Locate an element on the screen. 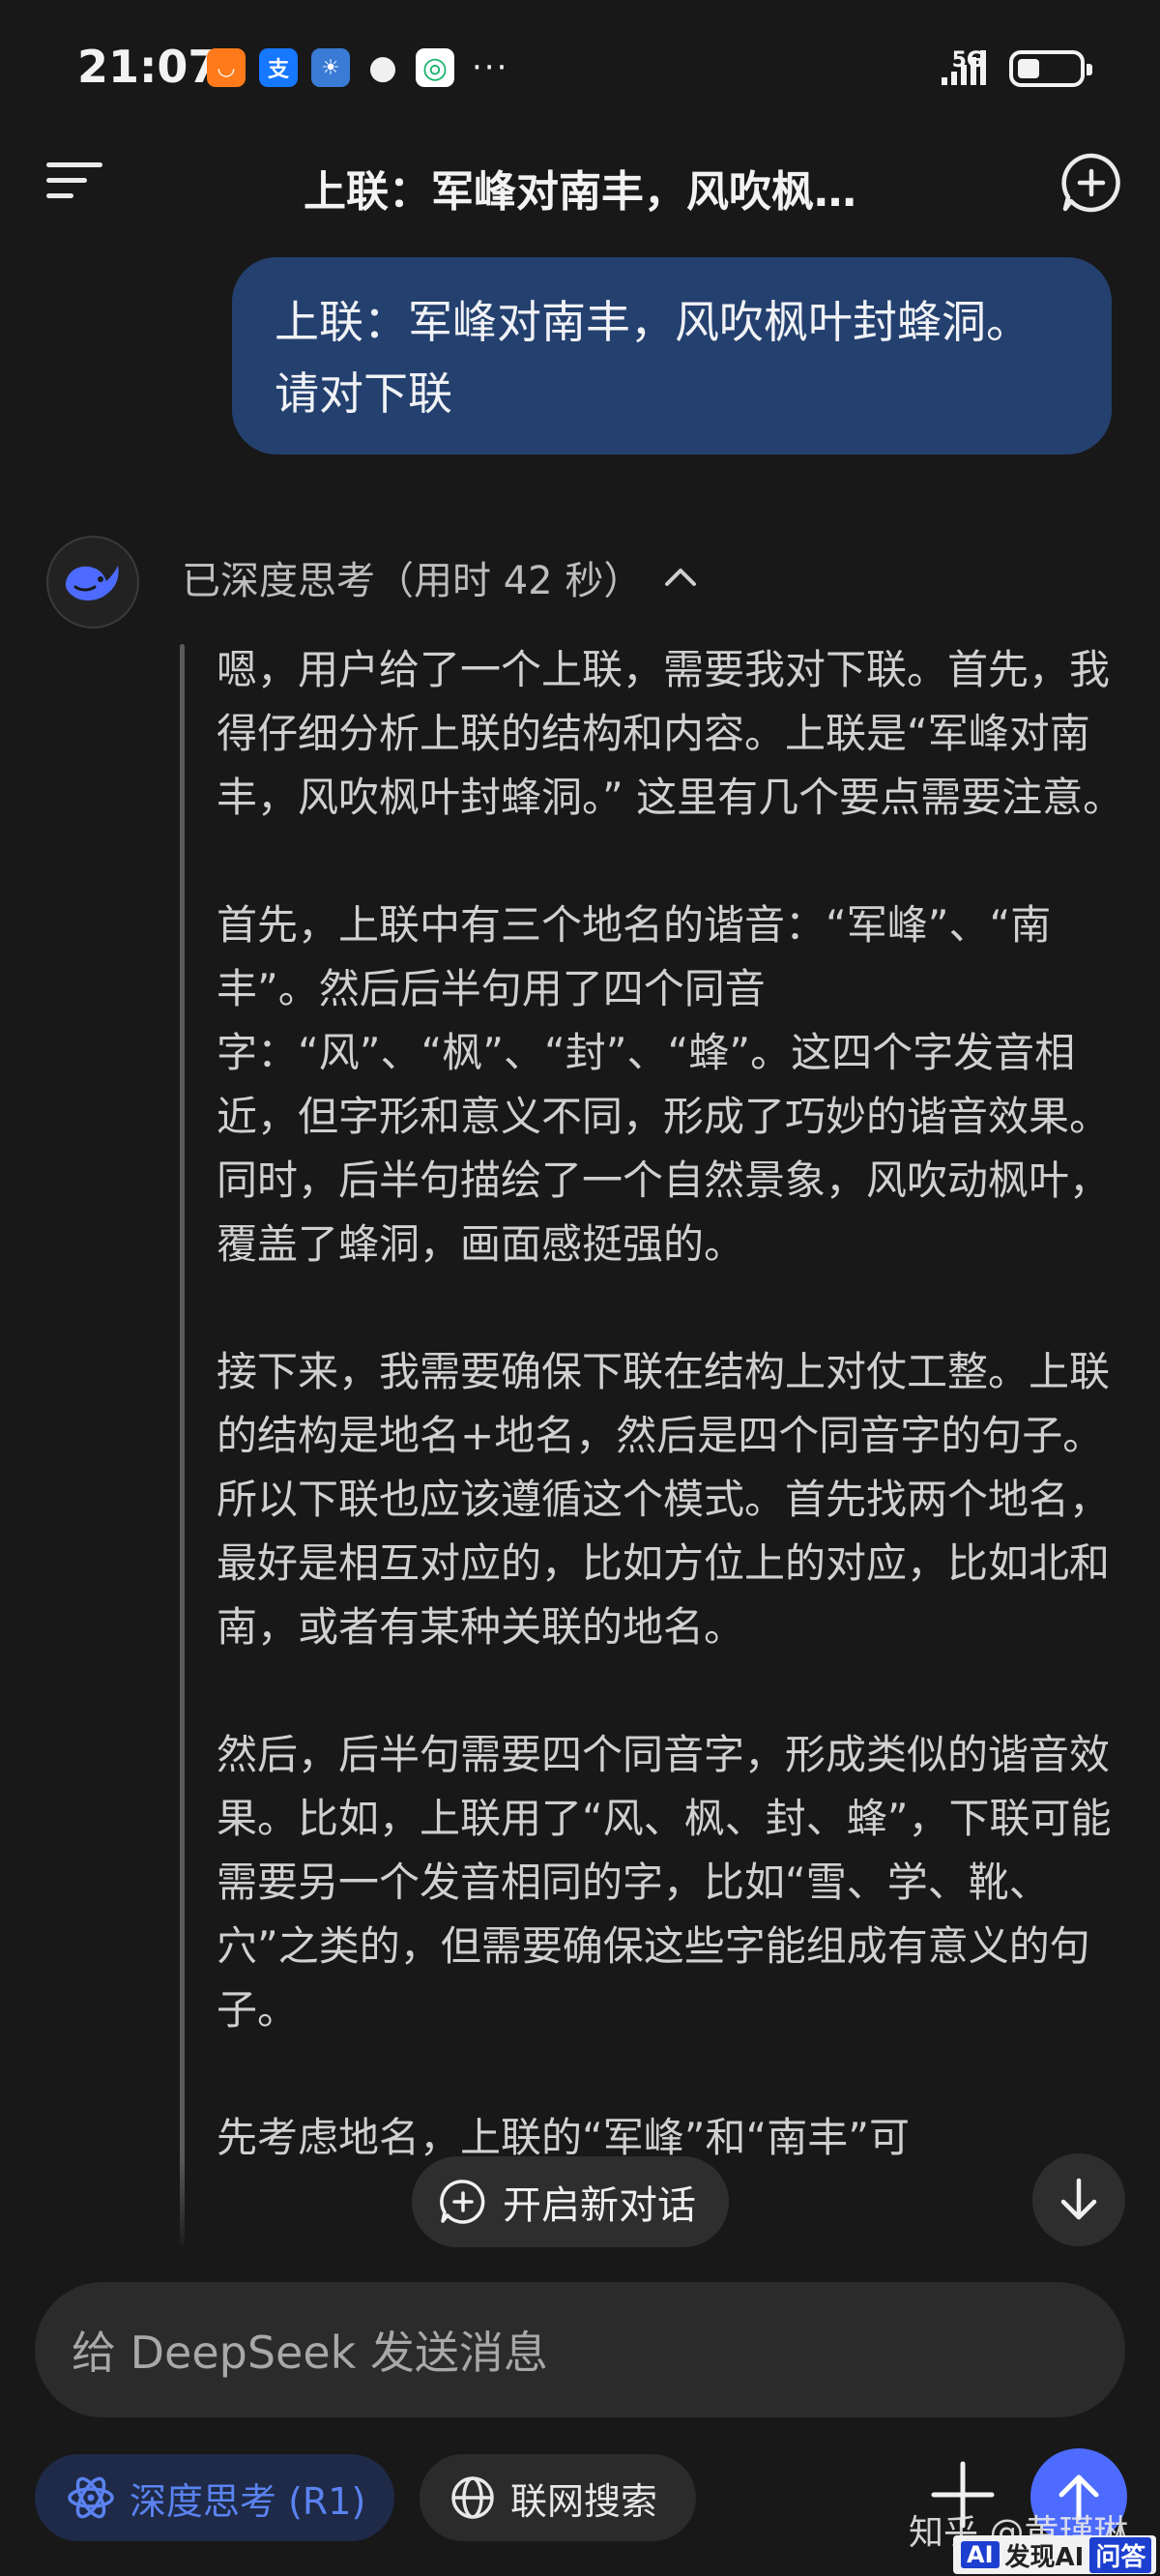  thinking-label: 已深度思考（用时 42 秒） is located at coordinates (413, 581).